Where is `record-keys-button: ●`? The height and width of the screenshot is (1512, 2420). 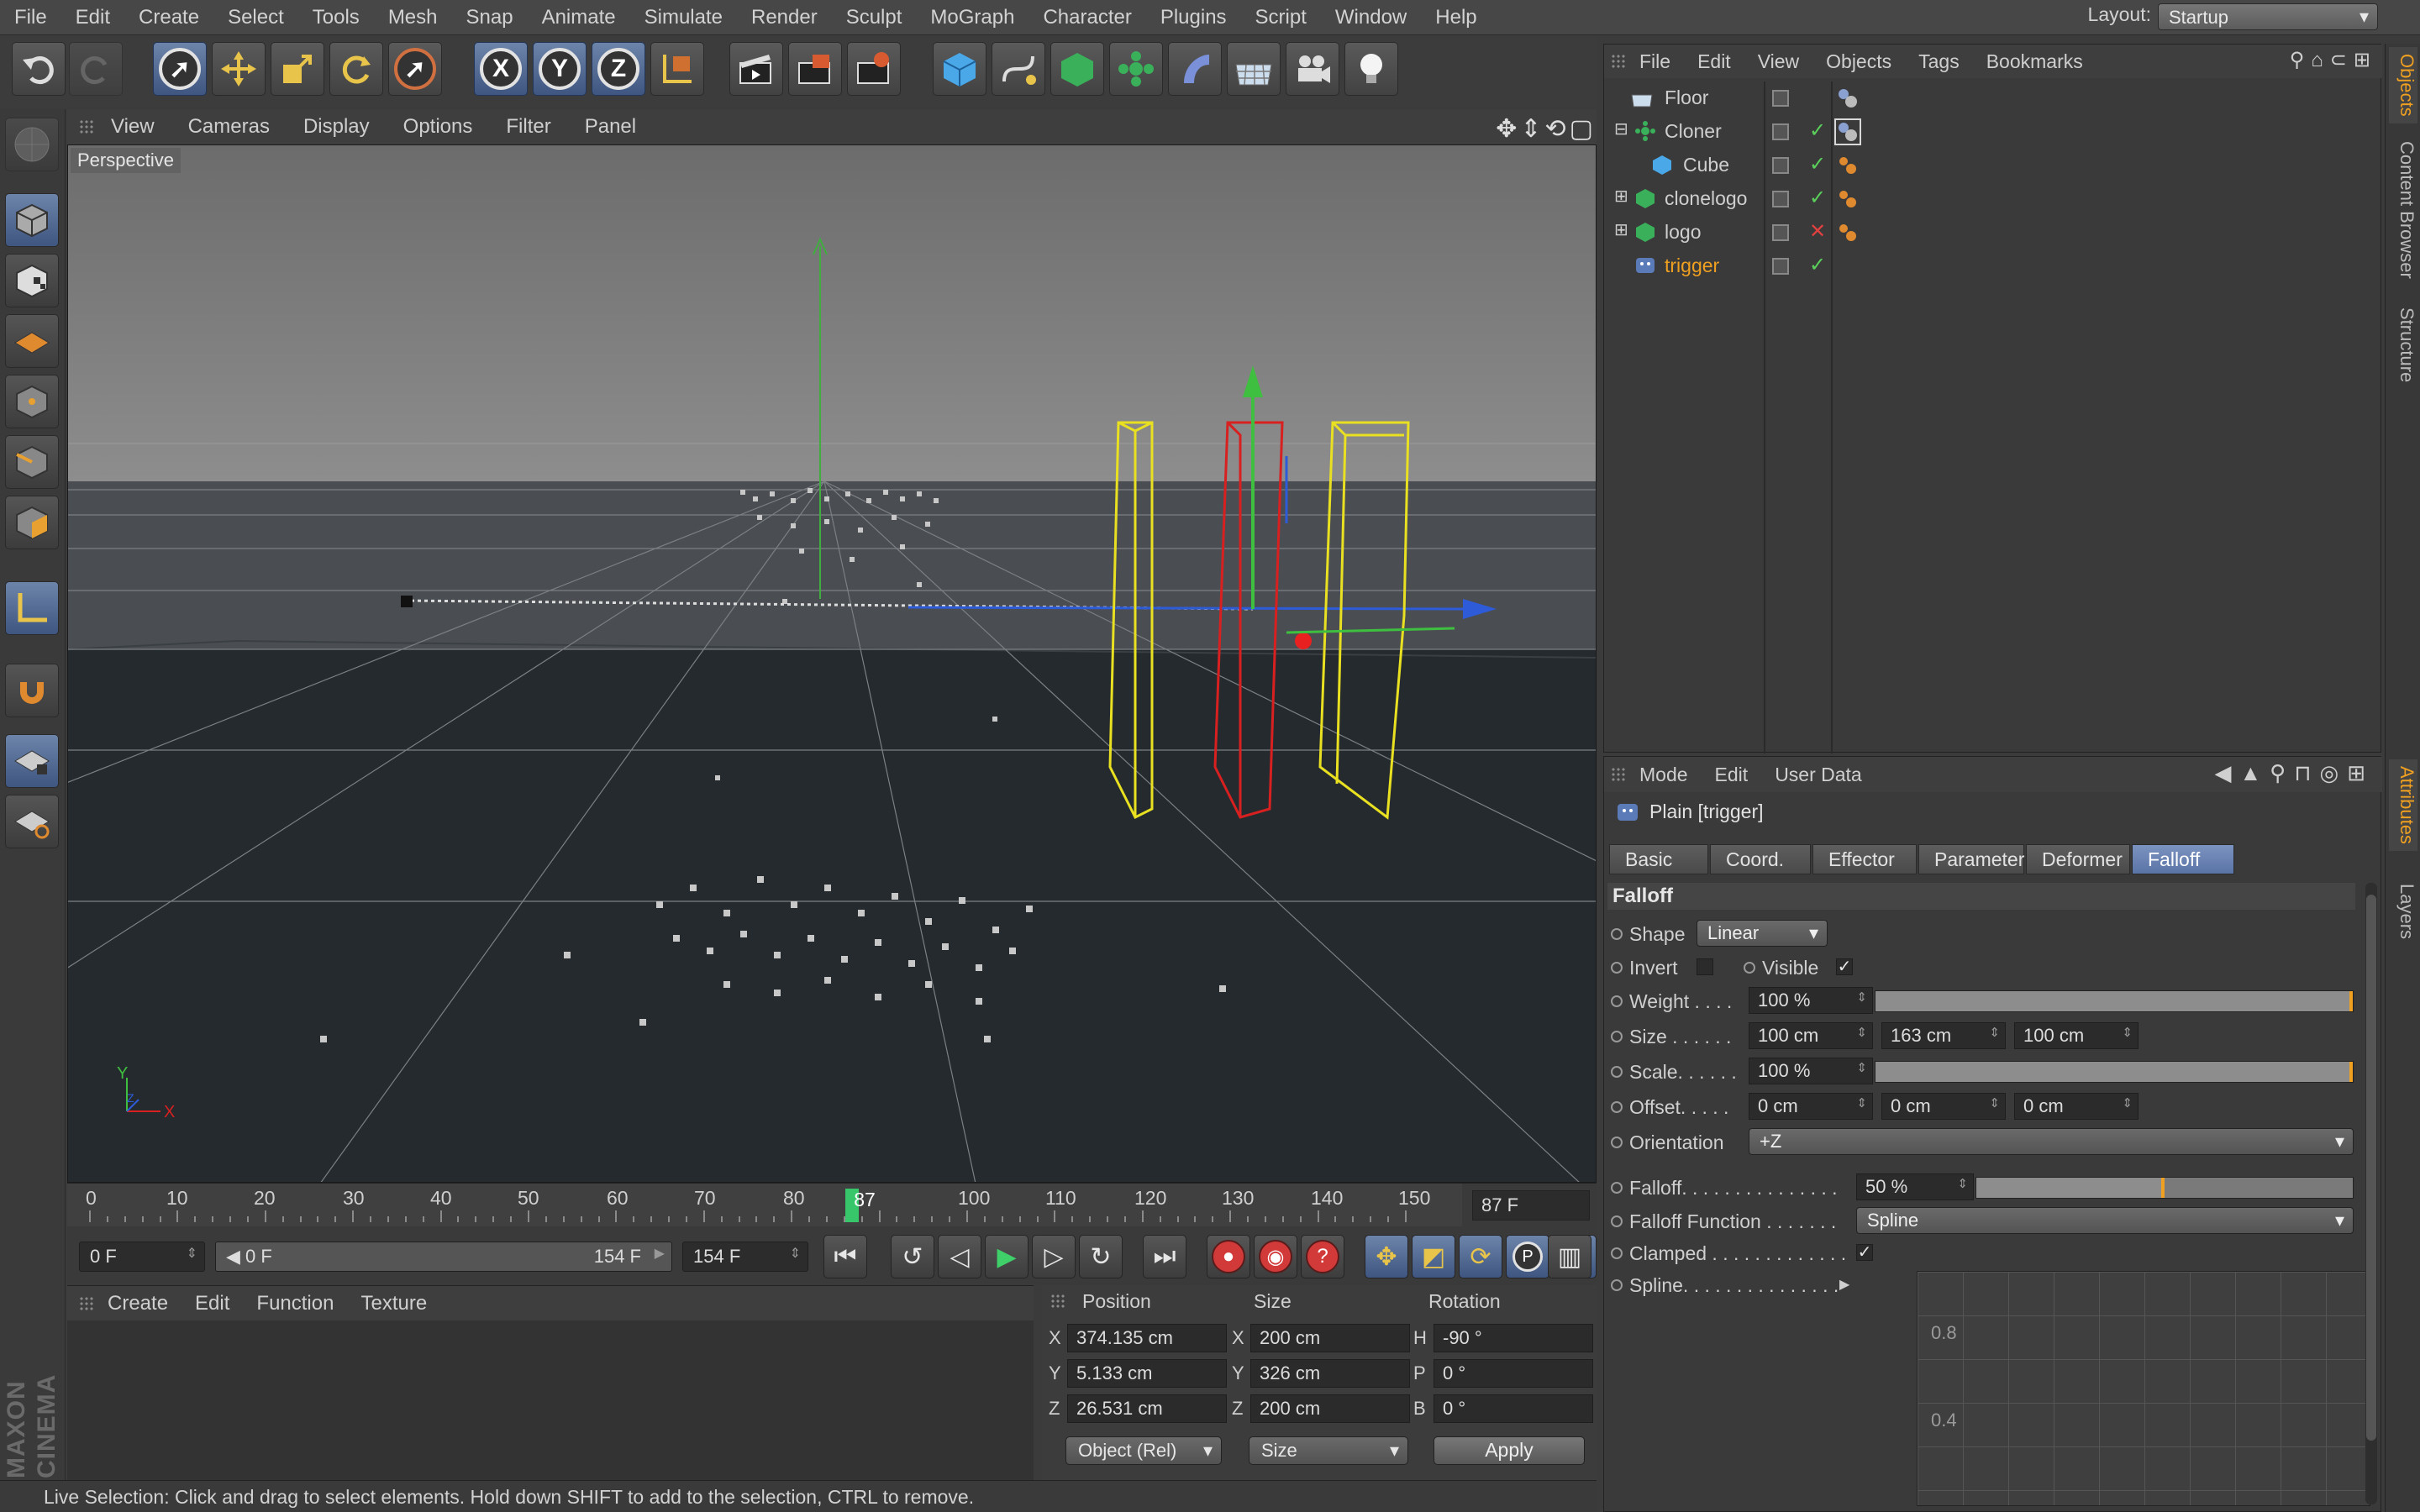 record-keys-button: ● is located at coordinates (1228, 1256).